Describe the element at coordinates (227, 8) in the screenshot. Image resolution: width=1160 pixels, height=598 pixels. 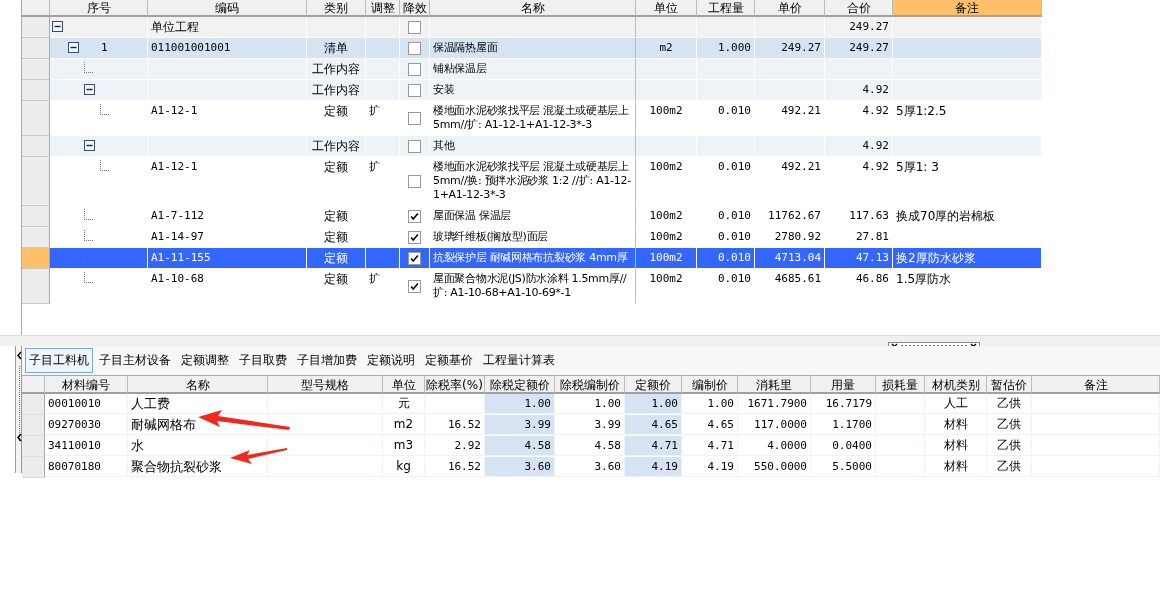
I see `column-header: 编码` at that location.